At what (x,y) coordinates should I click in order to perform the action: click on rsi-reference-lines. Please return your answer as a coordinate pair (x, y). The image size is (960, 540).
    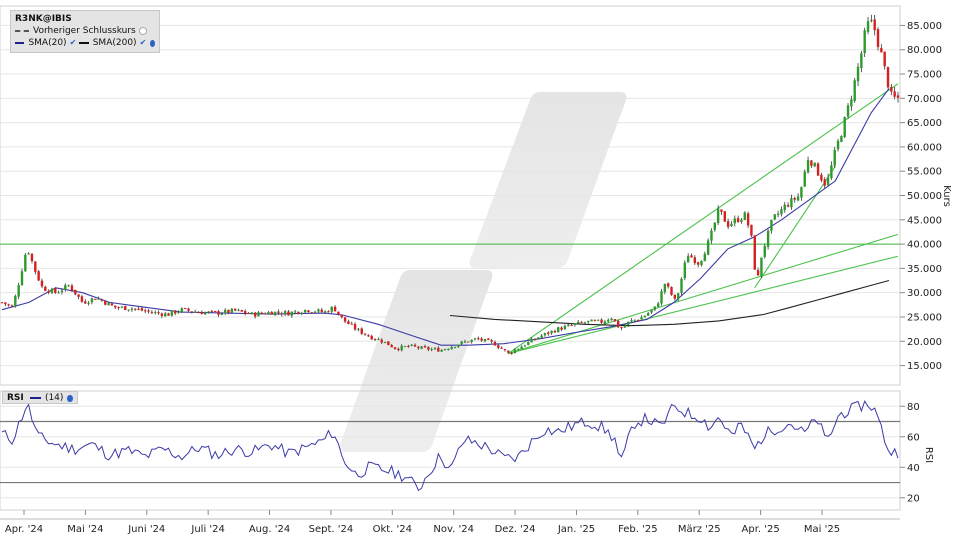
    Looking at the image, I should click on (450, 452).